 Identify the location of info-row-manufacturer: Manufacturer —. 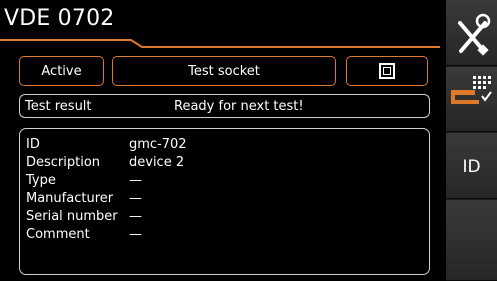
(84, 199).